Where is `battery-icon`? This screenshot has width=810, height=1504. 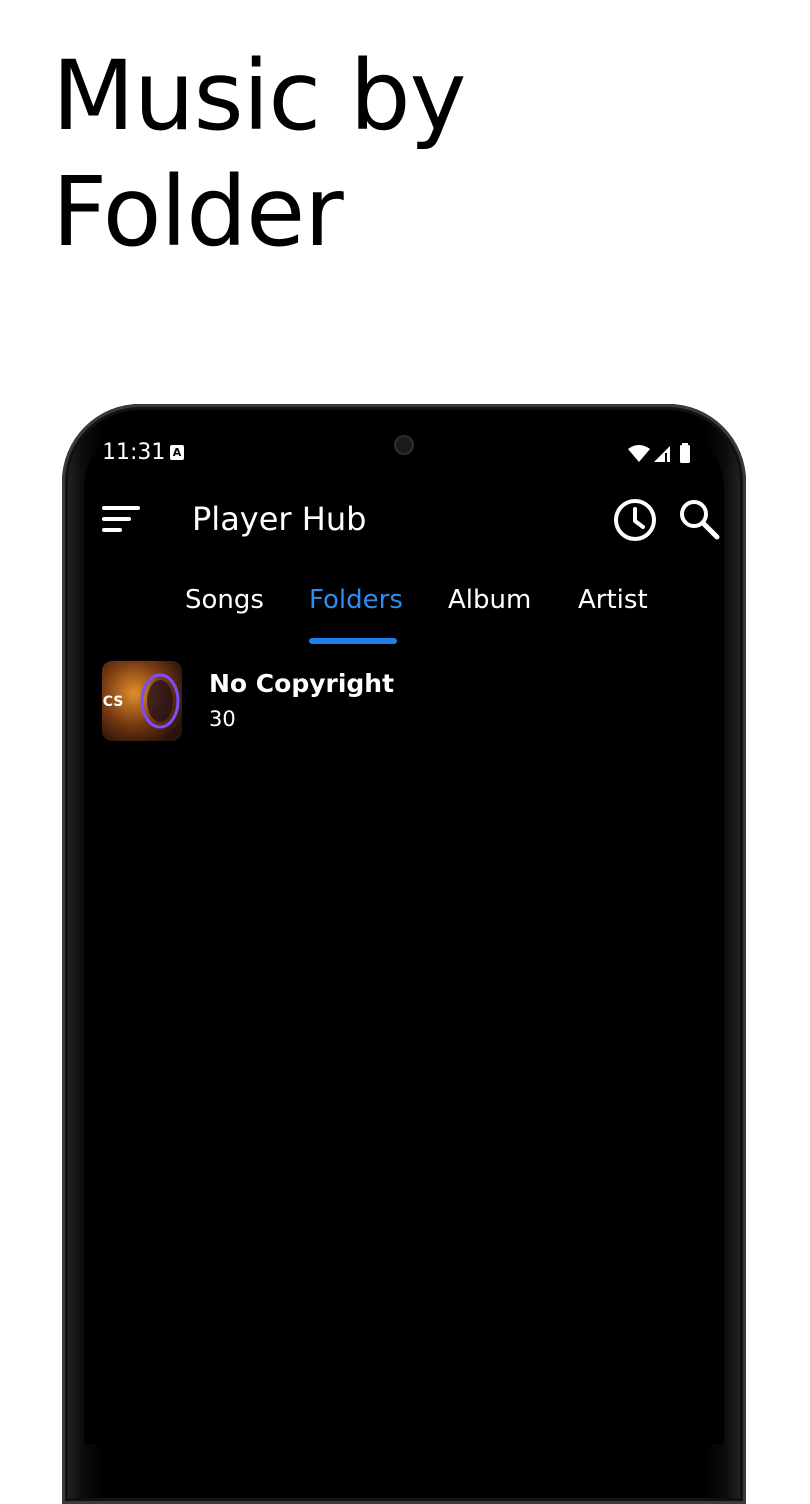
battery-icon is located at coordinates (685, 454).